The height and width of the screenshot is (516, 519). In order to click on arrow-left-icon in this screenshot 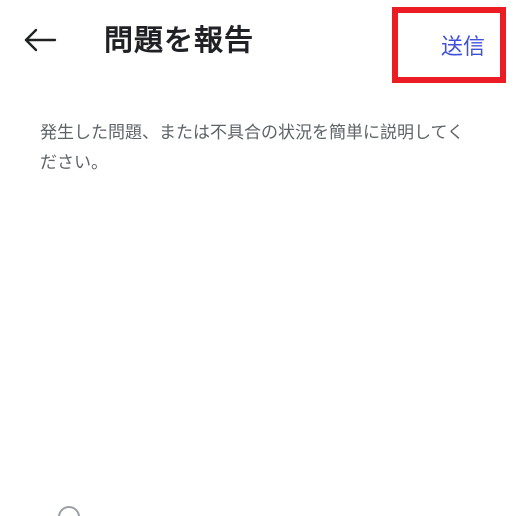, I will do `click(40, 40)`.